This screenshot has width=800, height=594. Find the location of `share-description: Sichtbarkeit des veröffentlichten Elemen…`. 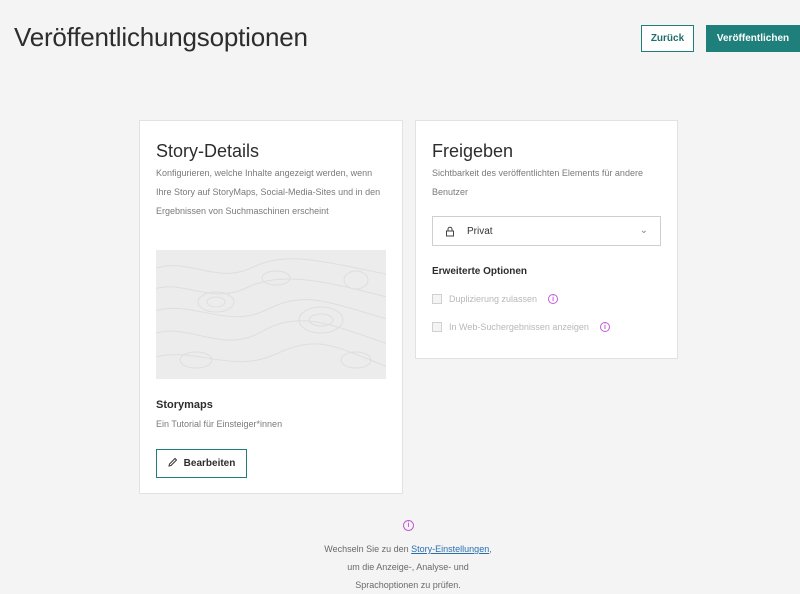

share-description: Sichtbarkeit des veröffentlichten Elemen… is located at coordinates (537, 182).